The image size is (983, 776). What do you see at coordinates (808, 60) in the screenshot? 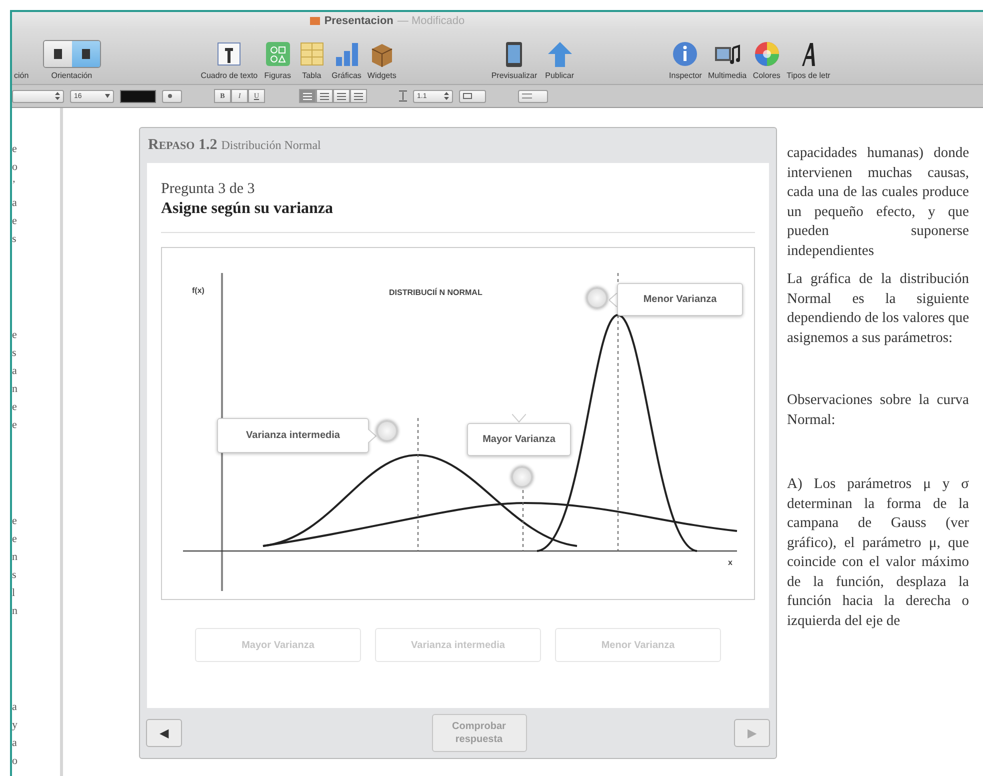
I see `toolbar-button: Tipos de letr` at bounding box center [808, 60].